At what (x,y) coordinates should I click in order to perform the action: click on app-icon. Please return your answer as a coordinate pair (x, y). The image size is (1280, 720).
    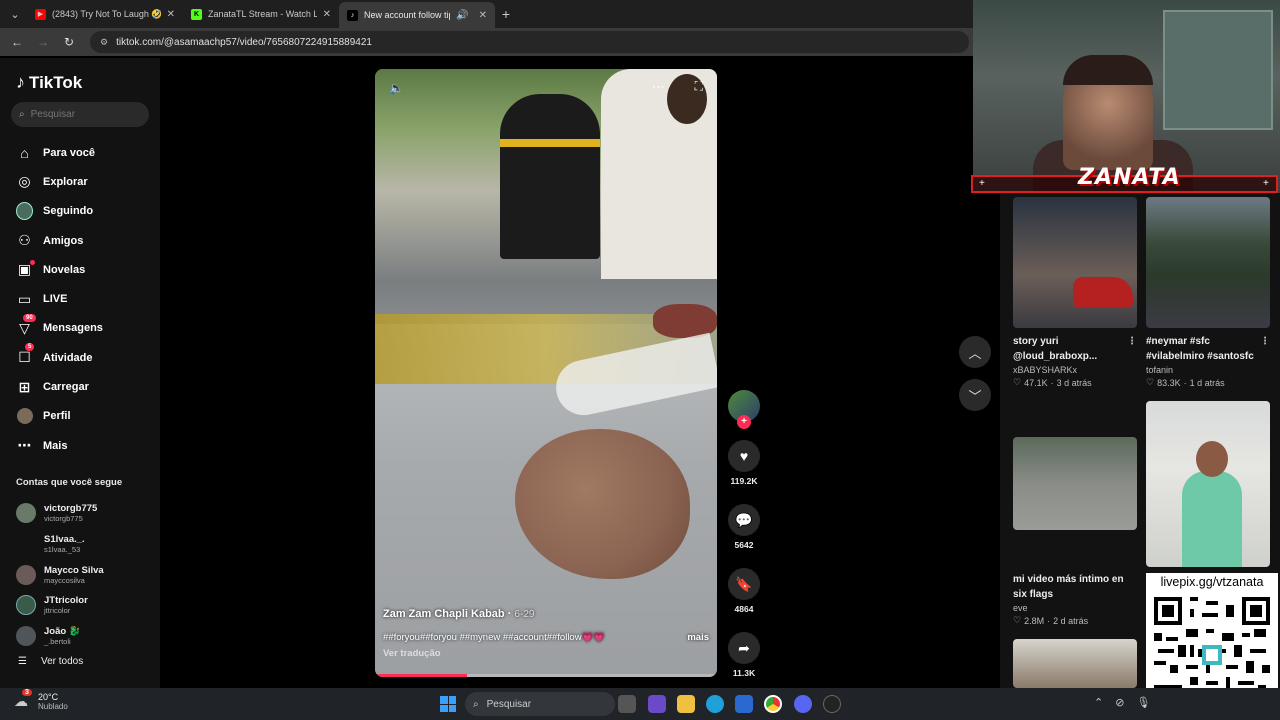
    Looking at the image, I should click on (657, 704).